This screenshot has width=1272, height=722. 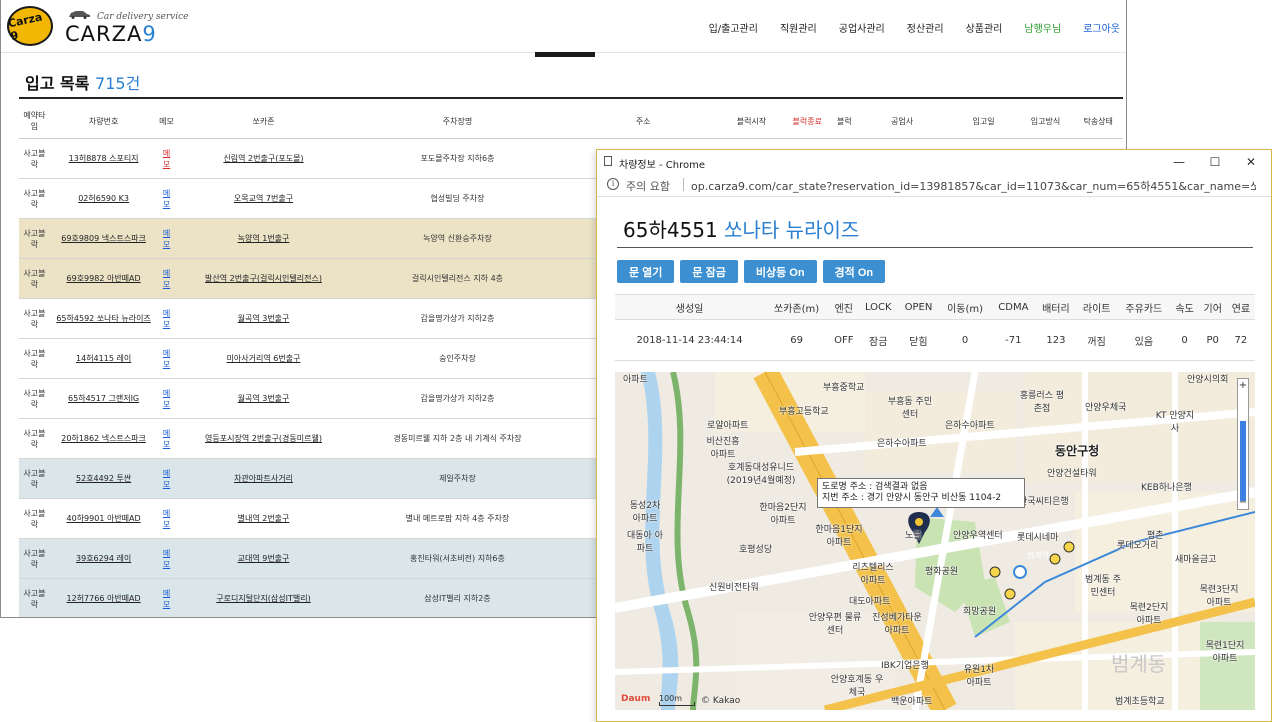 What do you see at coordinates (565, 54) in the screenshot?
I see `search-button-stub` at bounding box center [565, 54].